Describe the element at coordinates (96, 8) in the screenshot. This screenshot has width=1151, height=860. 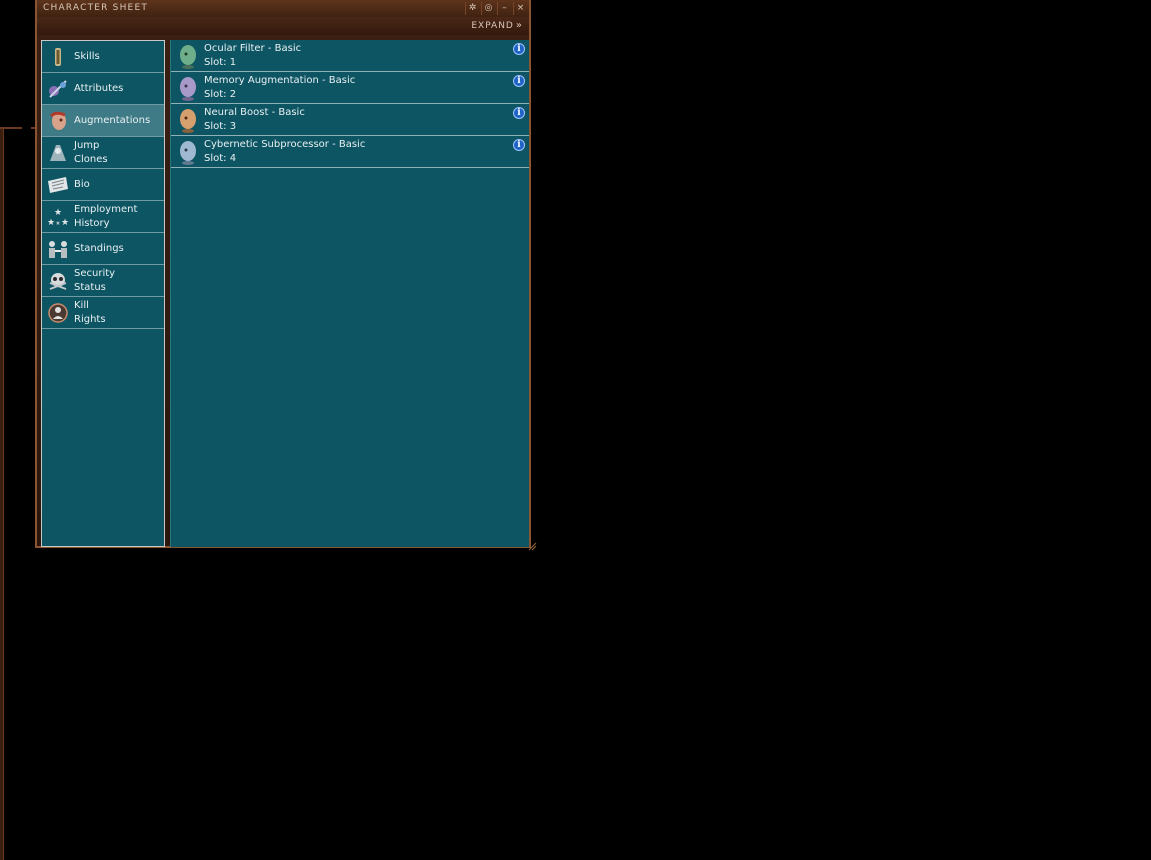
I see `window-title: CHARACTER SHEET` at that location.